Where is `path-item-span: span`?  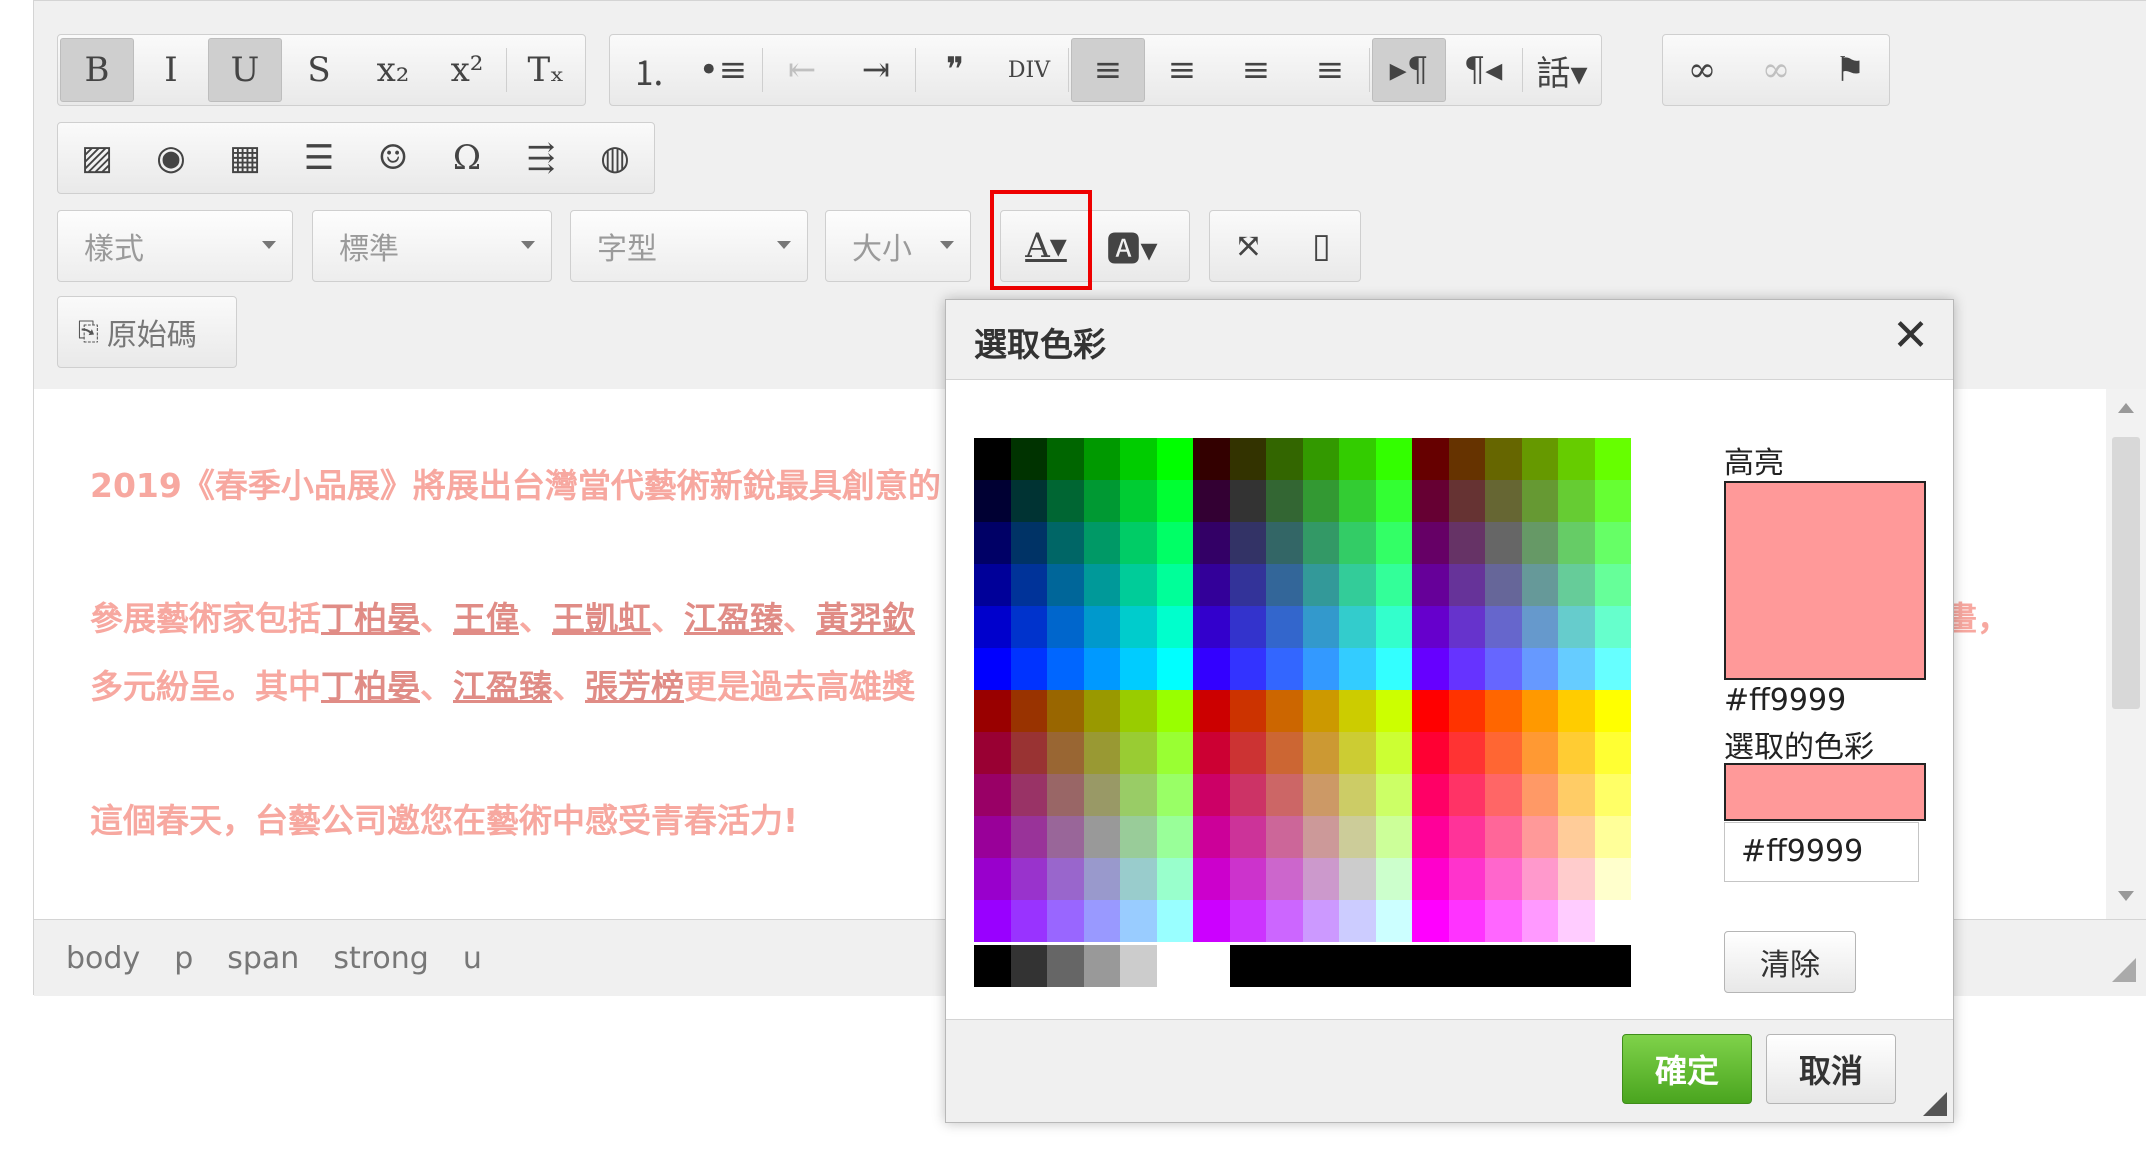 path-item-span: span is located at coordinates (263, 958).